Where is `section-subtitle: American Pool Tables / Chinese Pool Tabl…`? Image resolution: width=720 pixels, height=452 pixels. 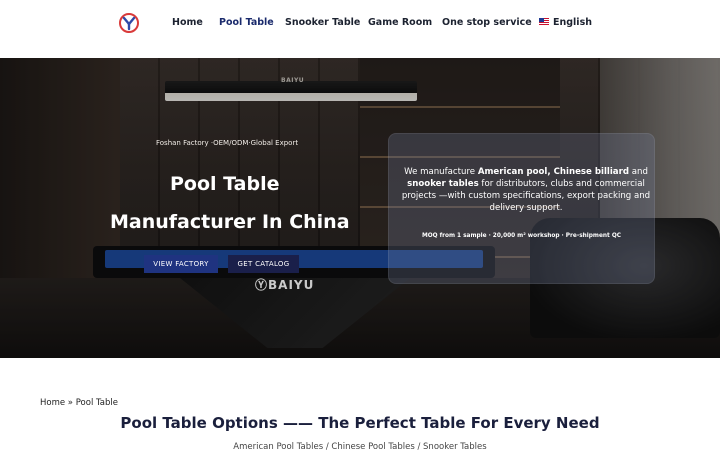 section-subtitle: American Pool Tables / Chinese Pool Tabl… is located at coordinates (360, 447).